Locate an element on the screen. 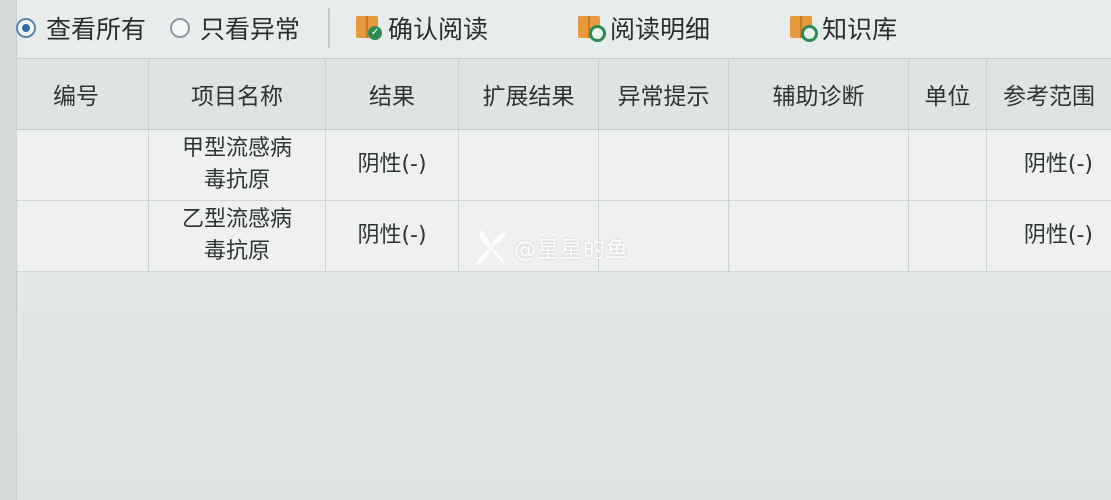  leaf-icon is located at coordinates (491, 247).